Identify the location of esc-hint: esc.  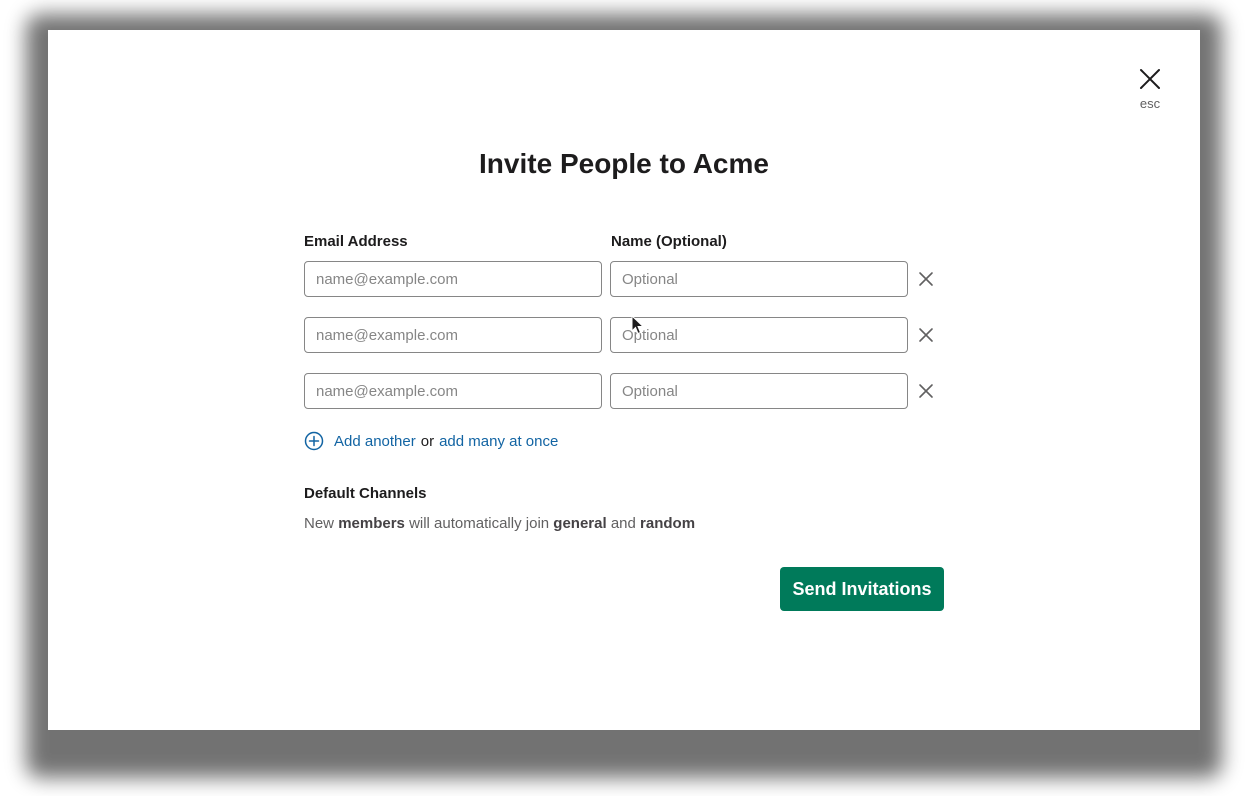
(1150, 103).